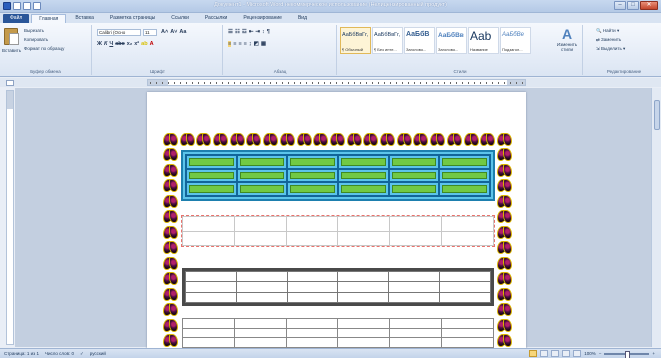  What do you see at coordinates (620, 5) in the screenshot?
I see `minimize-button: –` at bounding box center [620, 5].